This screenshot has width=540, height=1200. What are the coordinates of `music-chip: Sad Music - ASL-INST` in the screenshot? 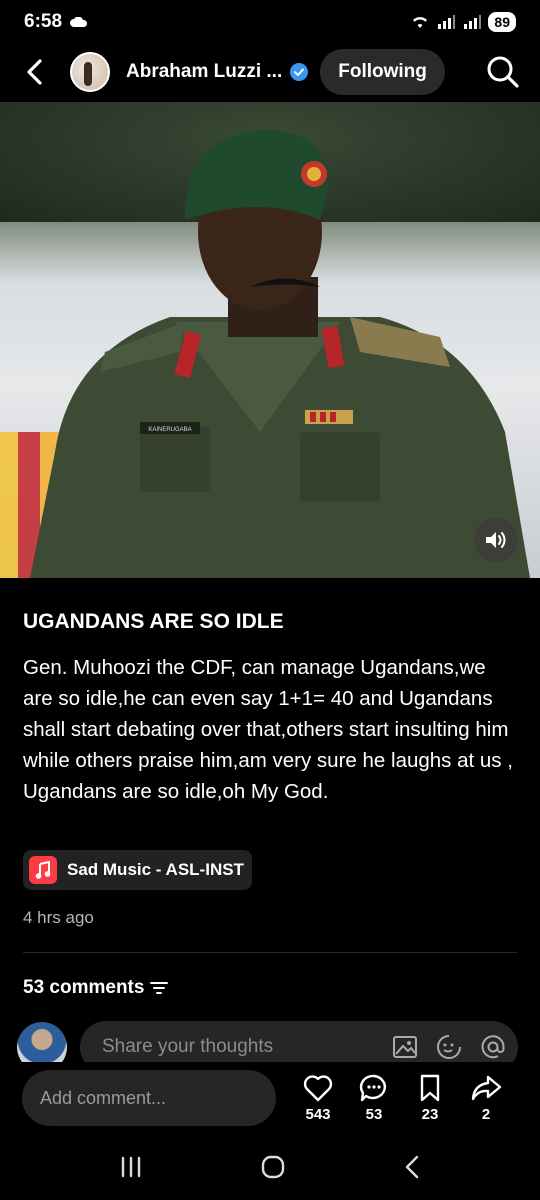 It's located at (137, 870).